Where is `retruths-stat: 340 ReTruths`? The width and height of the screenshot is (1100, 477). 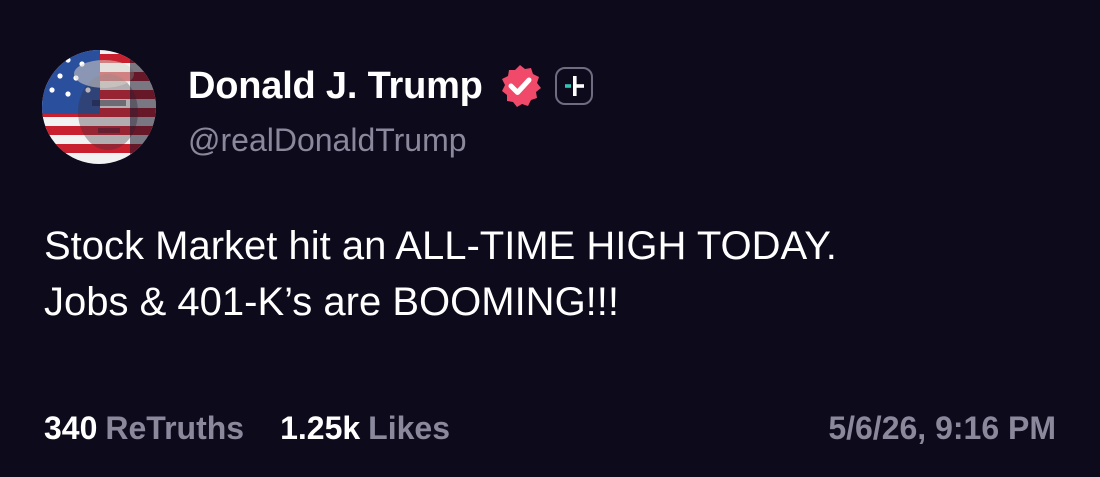 retruths-stat: 340 ReTruths is located at coordinates (144, 428).